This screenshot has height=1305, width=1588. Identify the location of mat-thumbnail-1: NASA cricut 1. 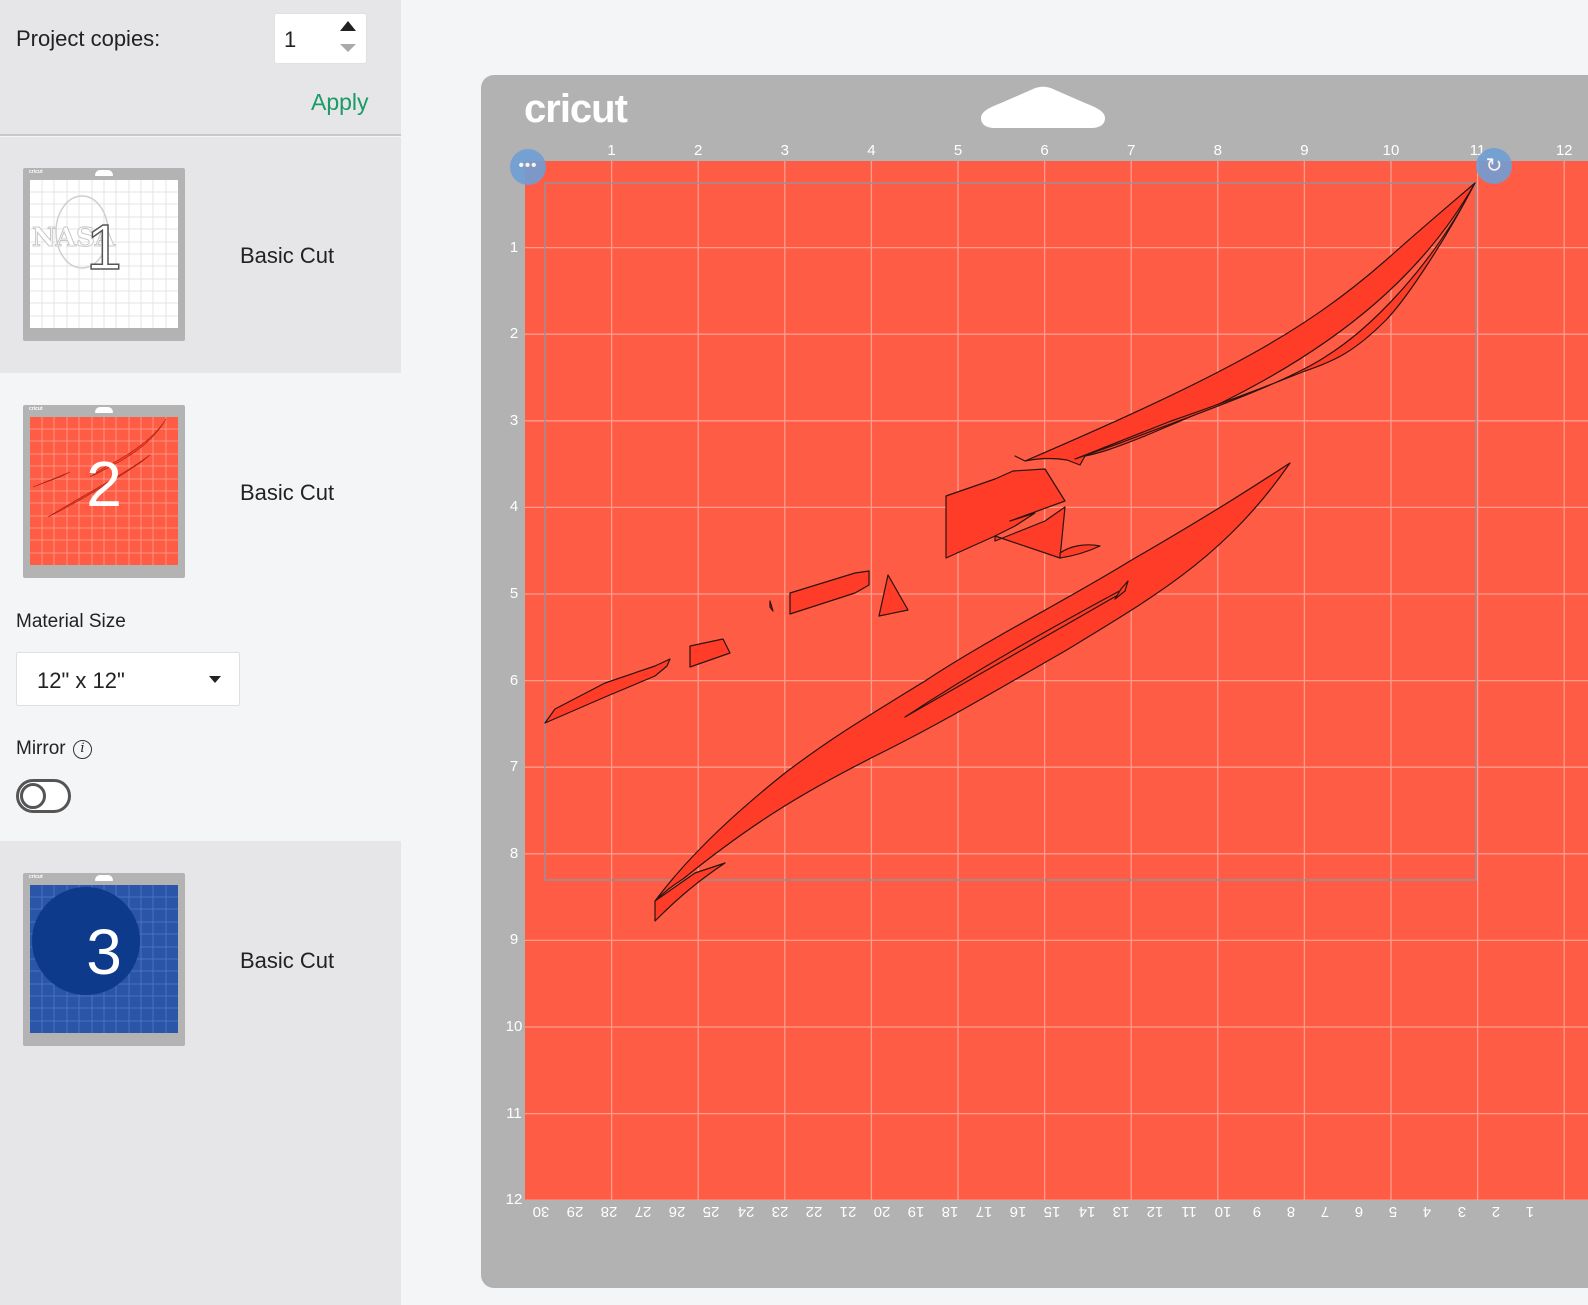
(104, 254).